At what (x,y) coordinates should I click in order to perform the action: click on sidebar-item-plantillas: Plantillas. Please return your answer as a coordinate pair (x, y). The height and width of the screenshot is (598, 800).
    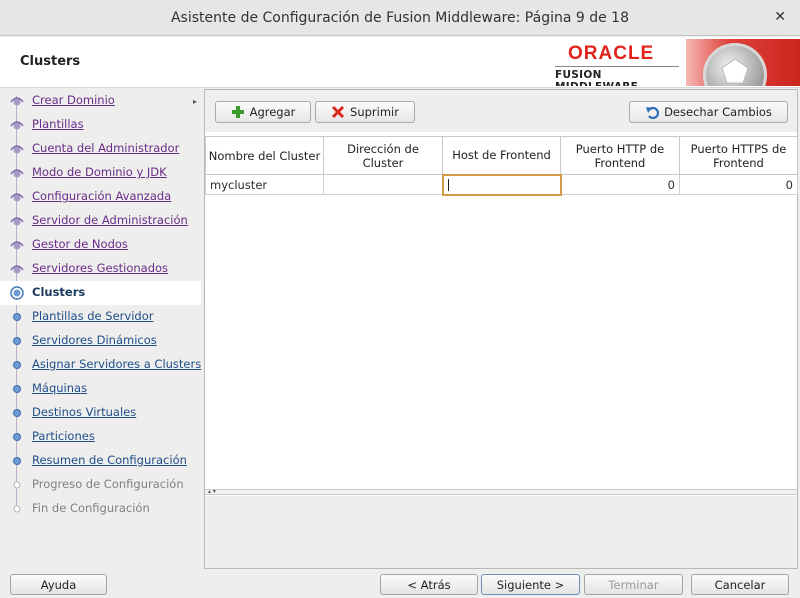
    Looking at the image, I should click on (100, 125).